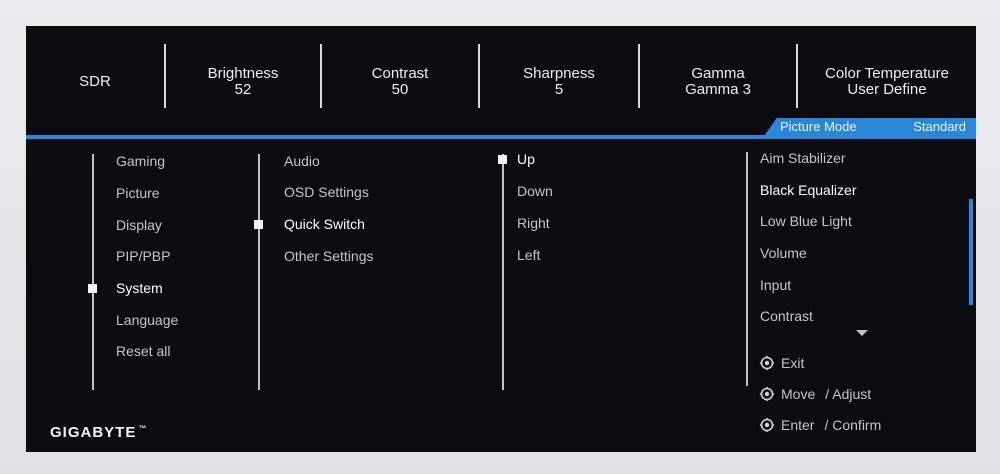 The height and width of the screenshot is (474, 1000). I want to click on help-confirm-label: / Confirm, so click(853, 425).